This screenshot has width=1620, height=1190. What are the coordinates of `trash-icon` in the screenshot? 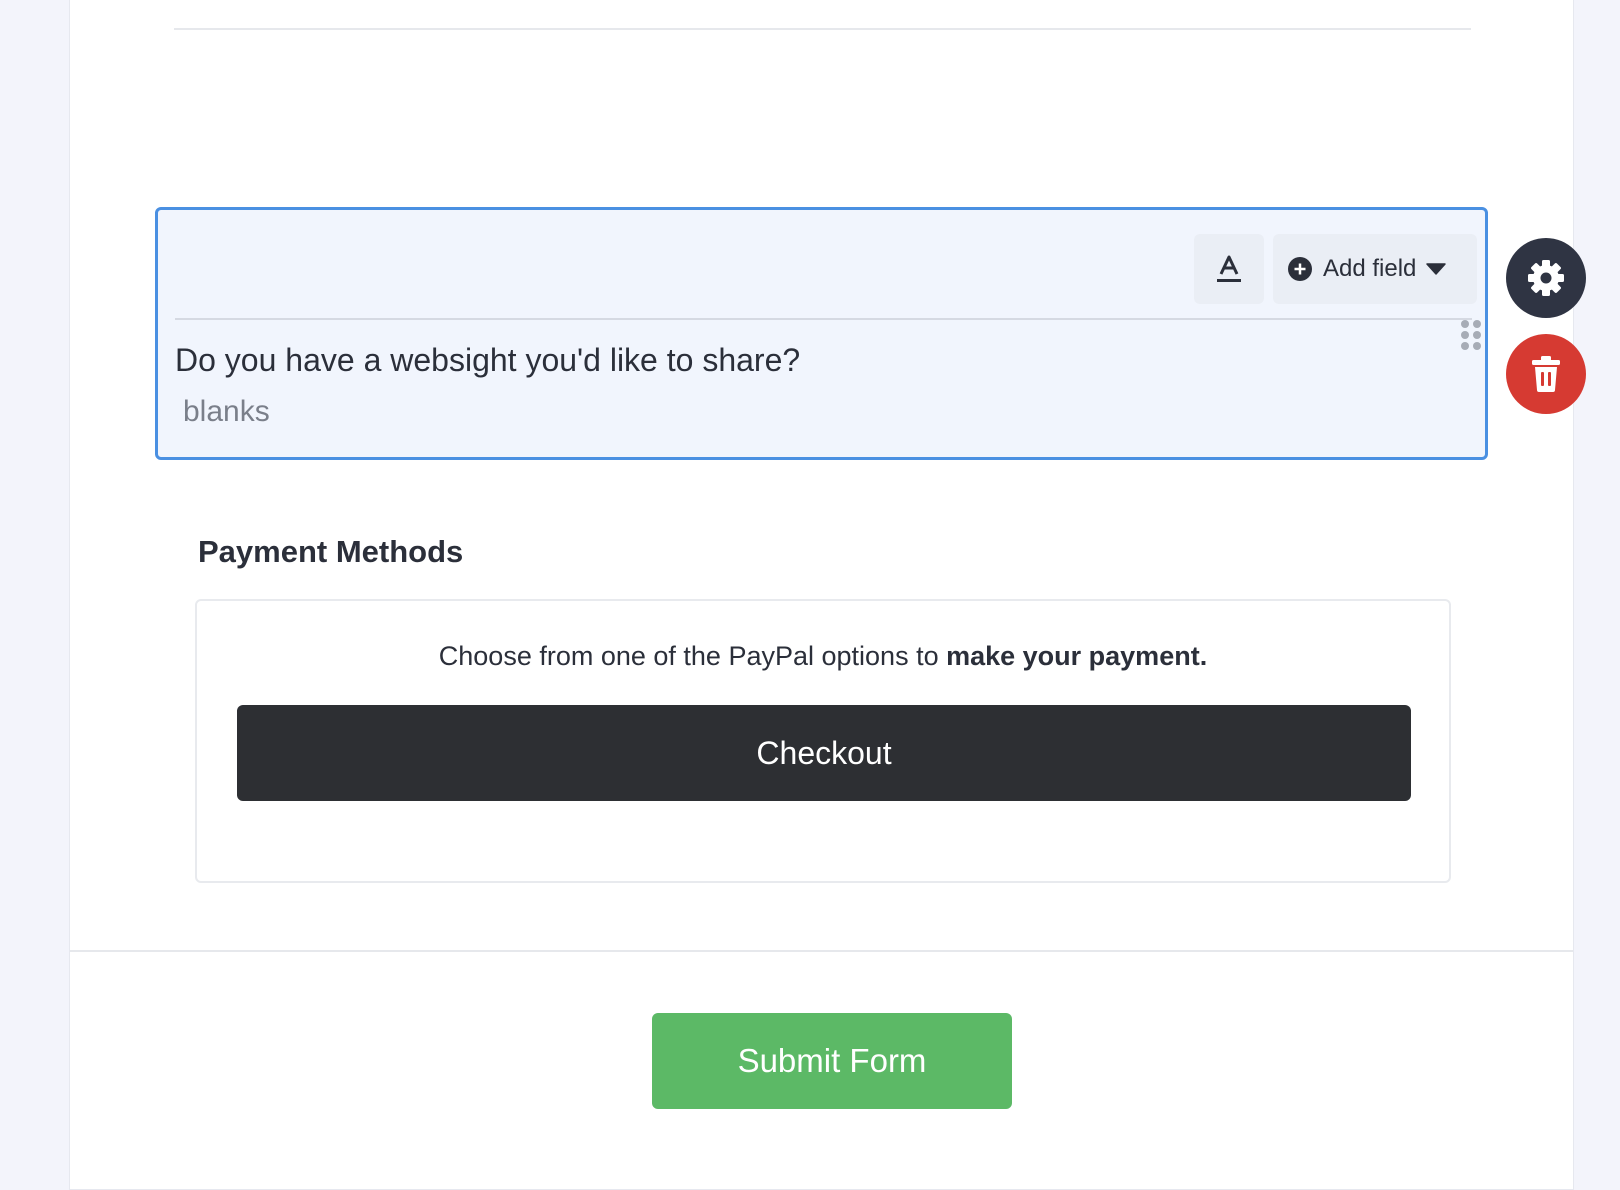 It's located at (1546, 374).